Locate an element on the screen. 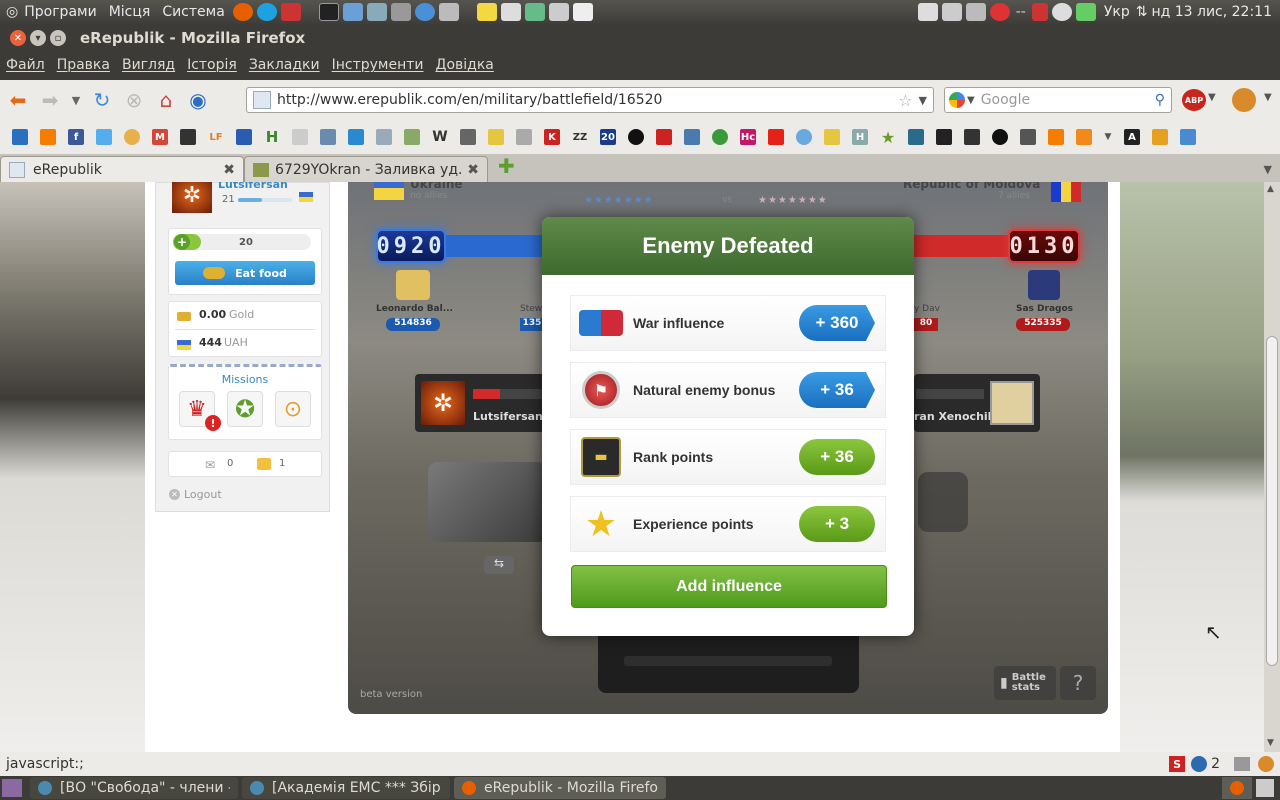 Image resolution: width=1280 pixels, height=800 pixels. messaging-icon is located at coordinates (1061, 12).